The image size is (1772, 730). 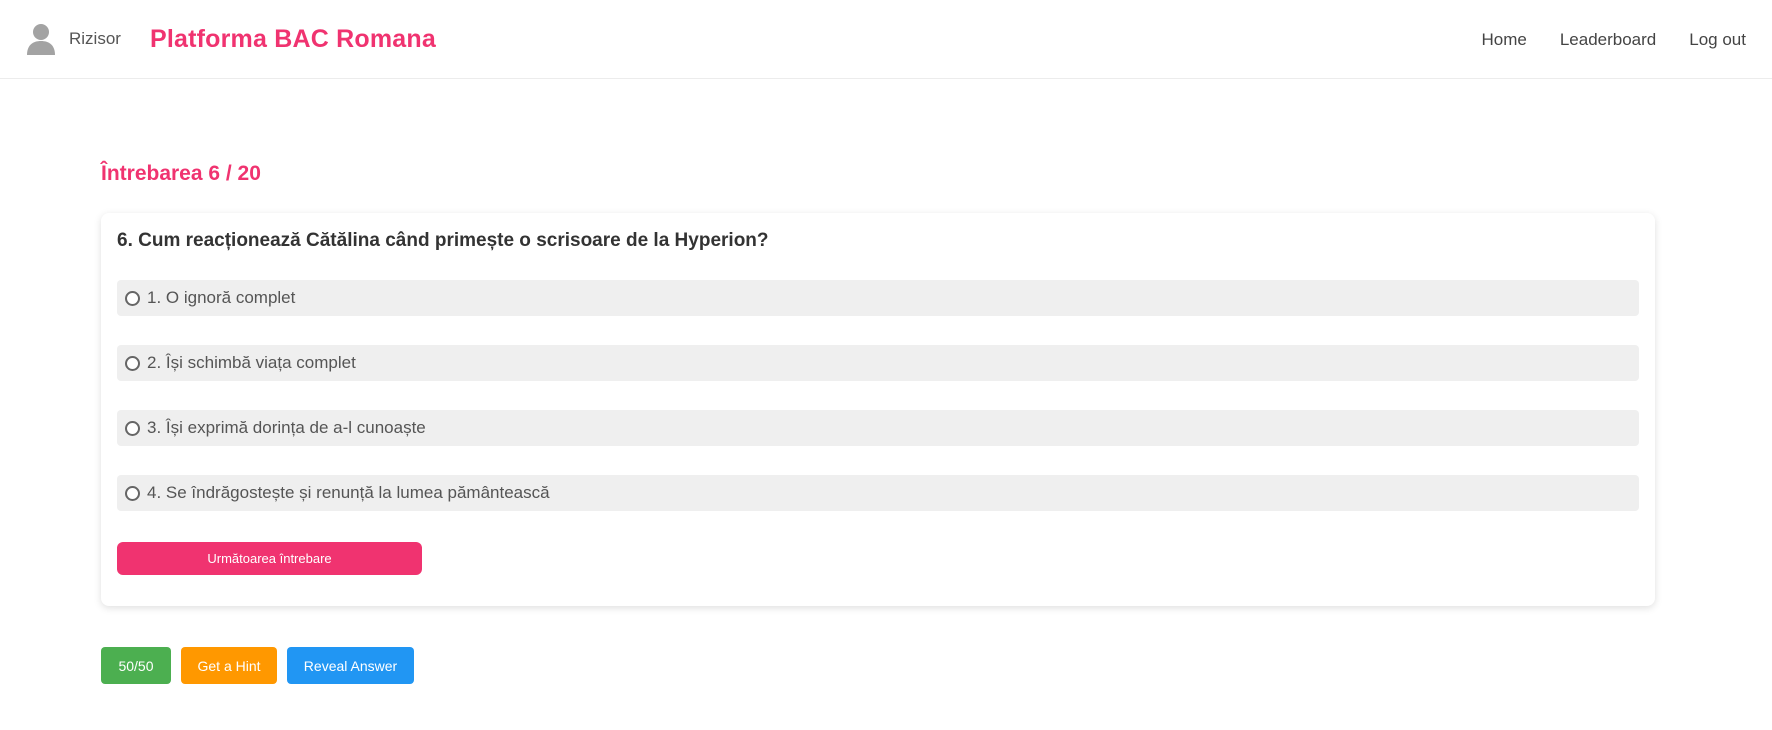 I want to click on next-question-button: Următoarea întrebare, so click(x=269, y=558).